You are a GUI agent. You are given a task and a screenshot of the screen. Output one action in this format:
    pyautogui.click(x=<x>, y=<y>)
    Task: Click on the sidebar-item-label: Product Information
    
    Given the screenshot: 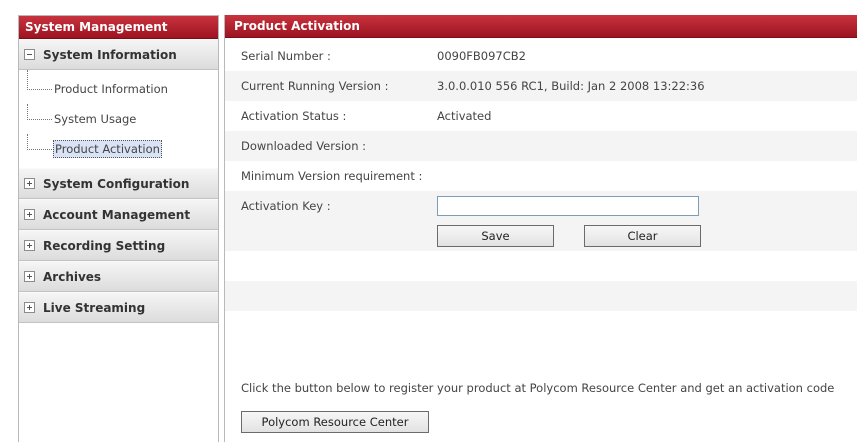 What is the action you would take?
    pyautogui.click(x=111, y=89)
    